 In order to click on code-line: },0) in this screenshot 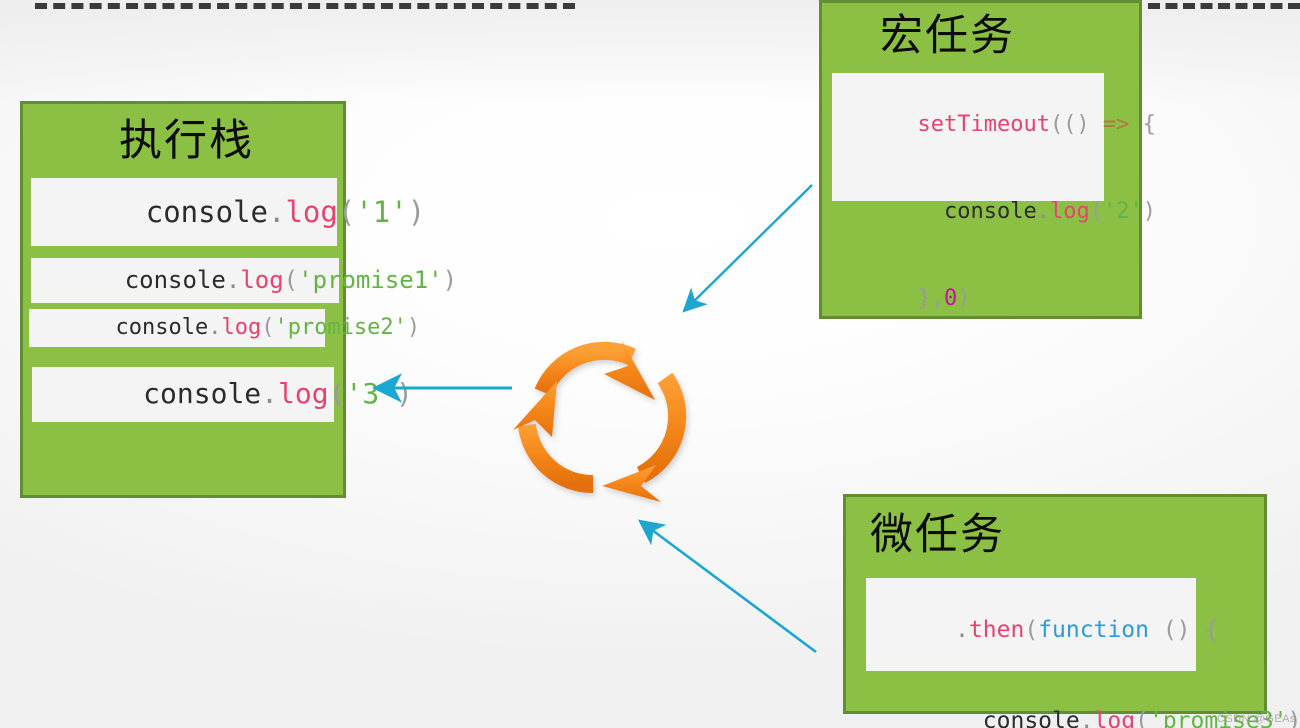, I will do `click(971, 298)`.